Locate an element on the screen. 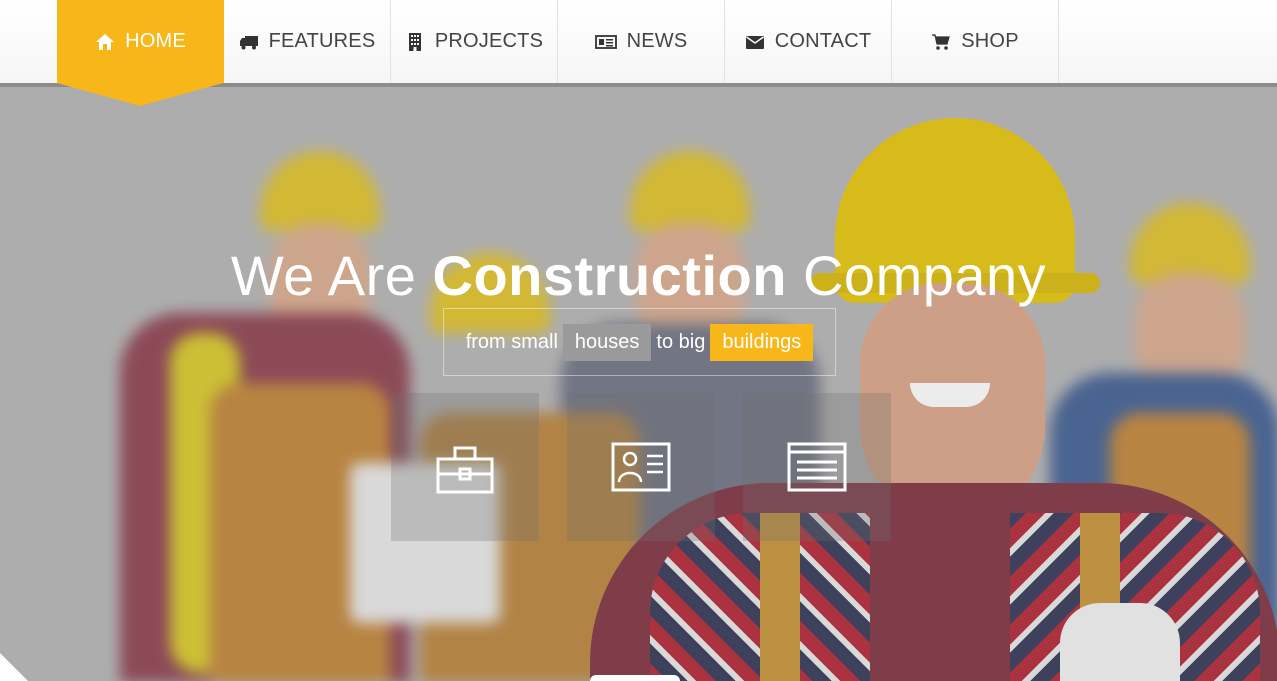 The width and height of the screenshot is (1277, 681). section-notch is located at coordinates (635, 678).